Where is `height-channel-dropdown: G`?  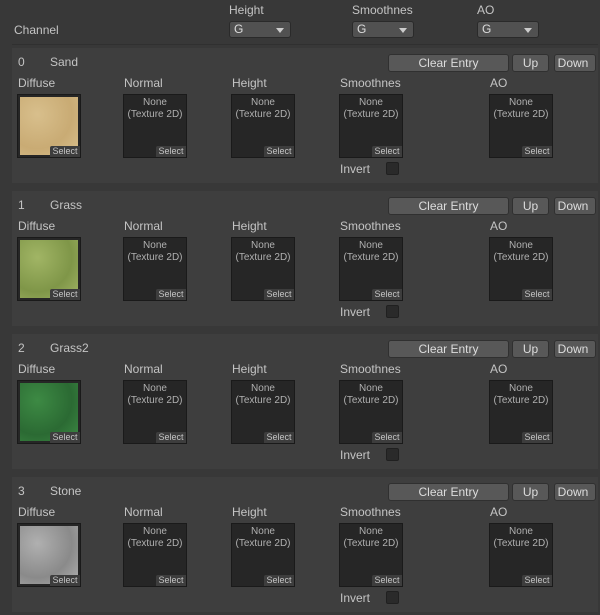
height-channel-dropdown: G is located at coordinates (260, 29).